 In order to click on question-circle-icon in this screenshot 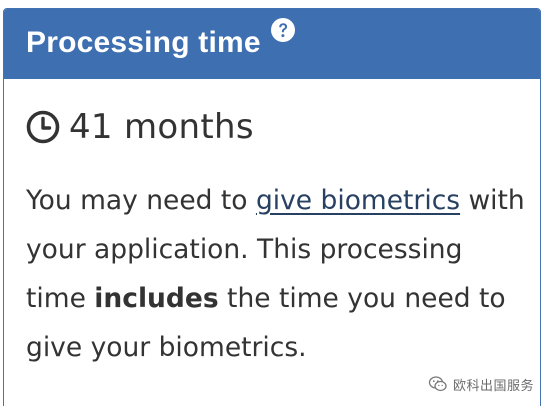, I will do `click(283, 30)`.